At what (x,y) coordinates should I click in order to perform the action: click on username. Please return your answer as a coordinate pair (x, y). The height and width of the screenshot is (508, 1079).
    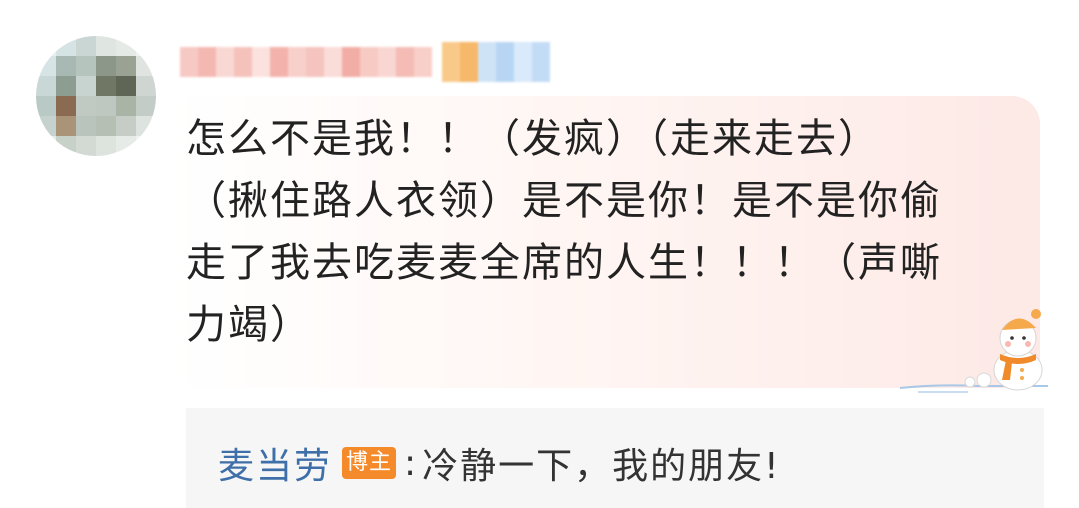
    Looking at the image, I should click on (375, 62).